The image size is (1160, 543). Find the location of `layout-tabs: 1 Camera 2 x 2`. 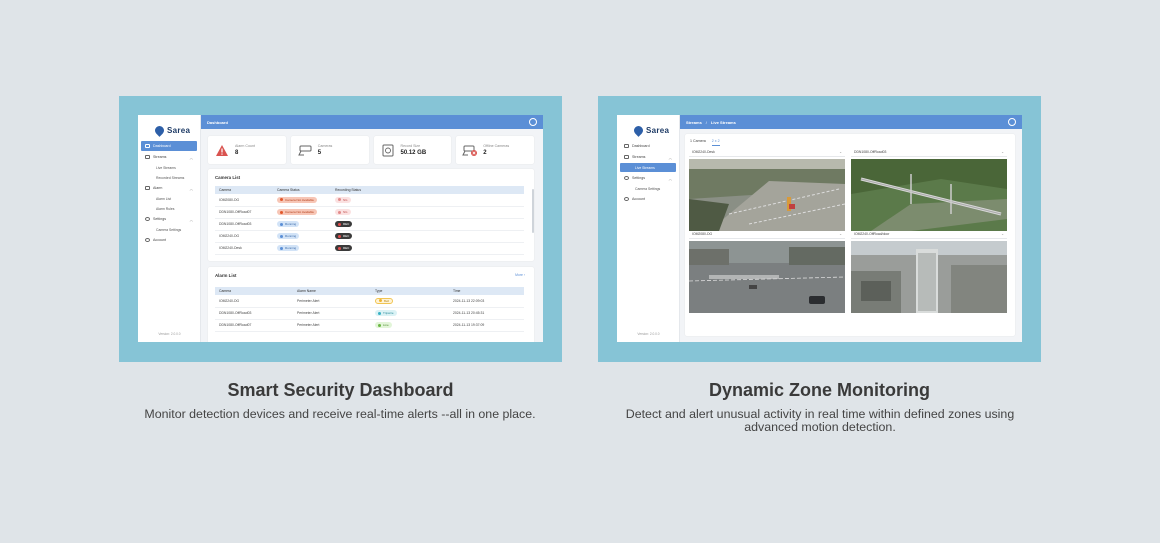

layout-tabs: 1 Camera 2 x 2 is located at coordinates (705, 142).